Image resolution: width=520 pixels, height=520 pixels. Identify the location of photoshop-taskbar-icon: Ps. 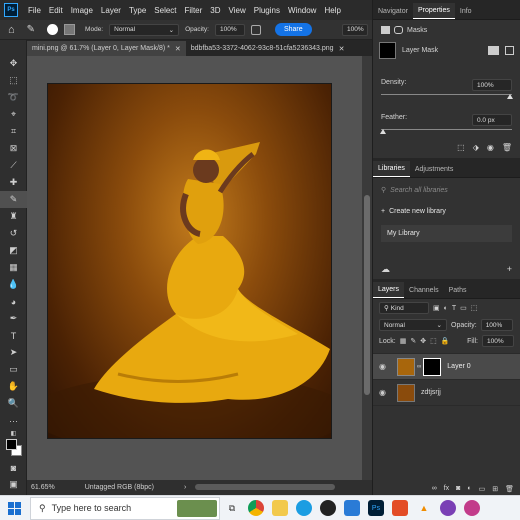
(376, 508).